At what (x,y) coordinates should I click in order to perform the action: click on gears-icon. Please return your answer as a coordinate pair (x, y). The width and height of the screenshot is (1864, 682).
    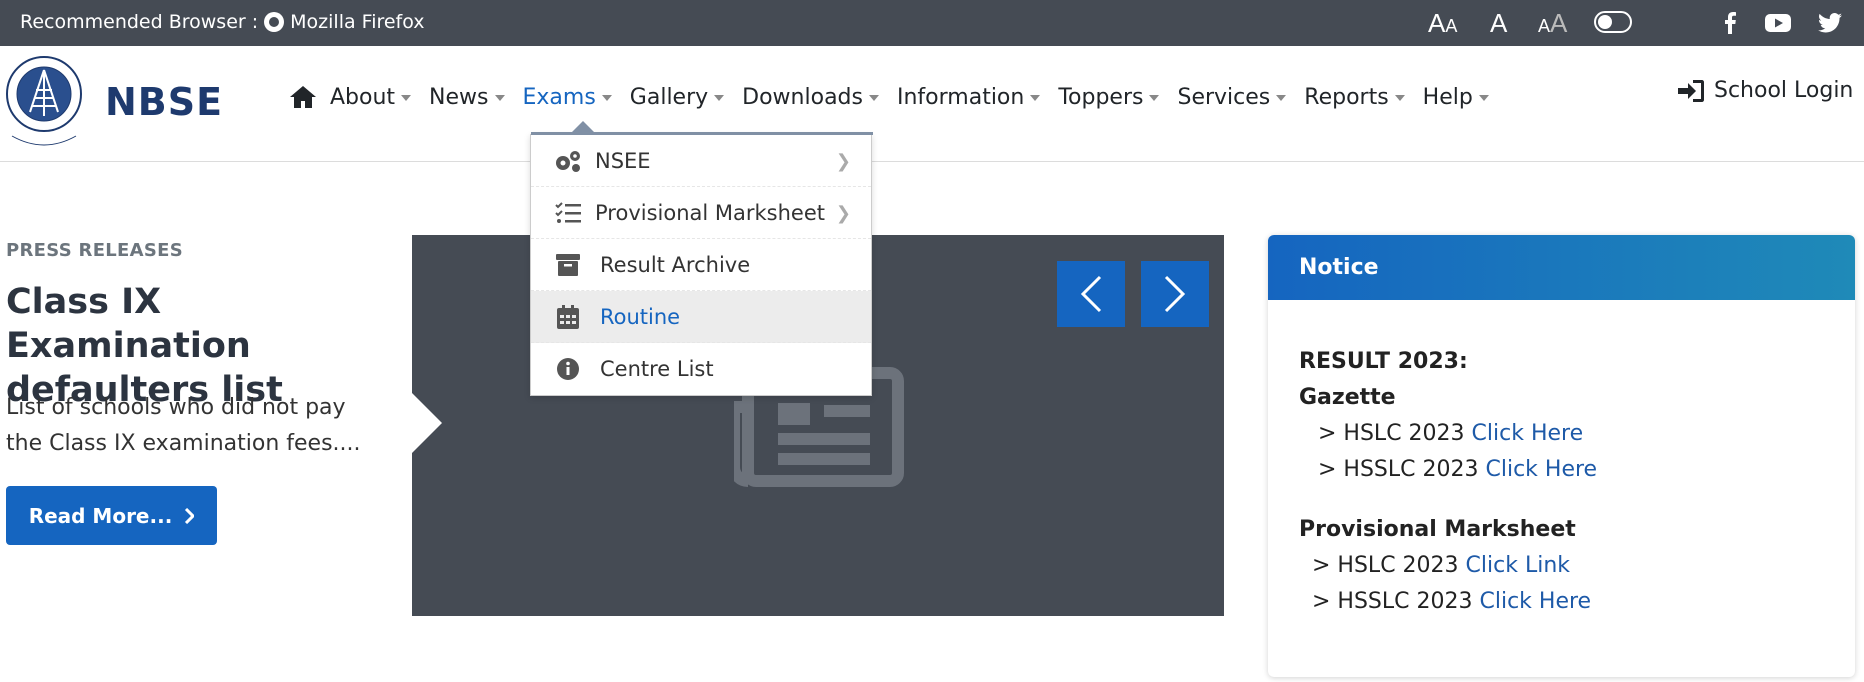
    Looking at the image, I should click on (568, 161).